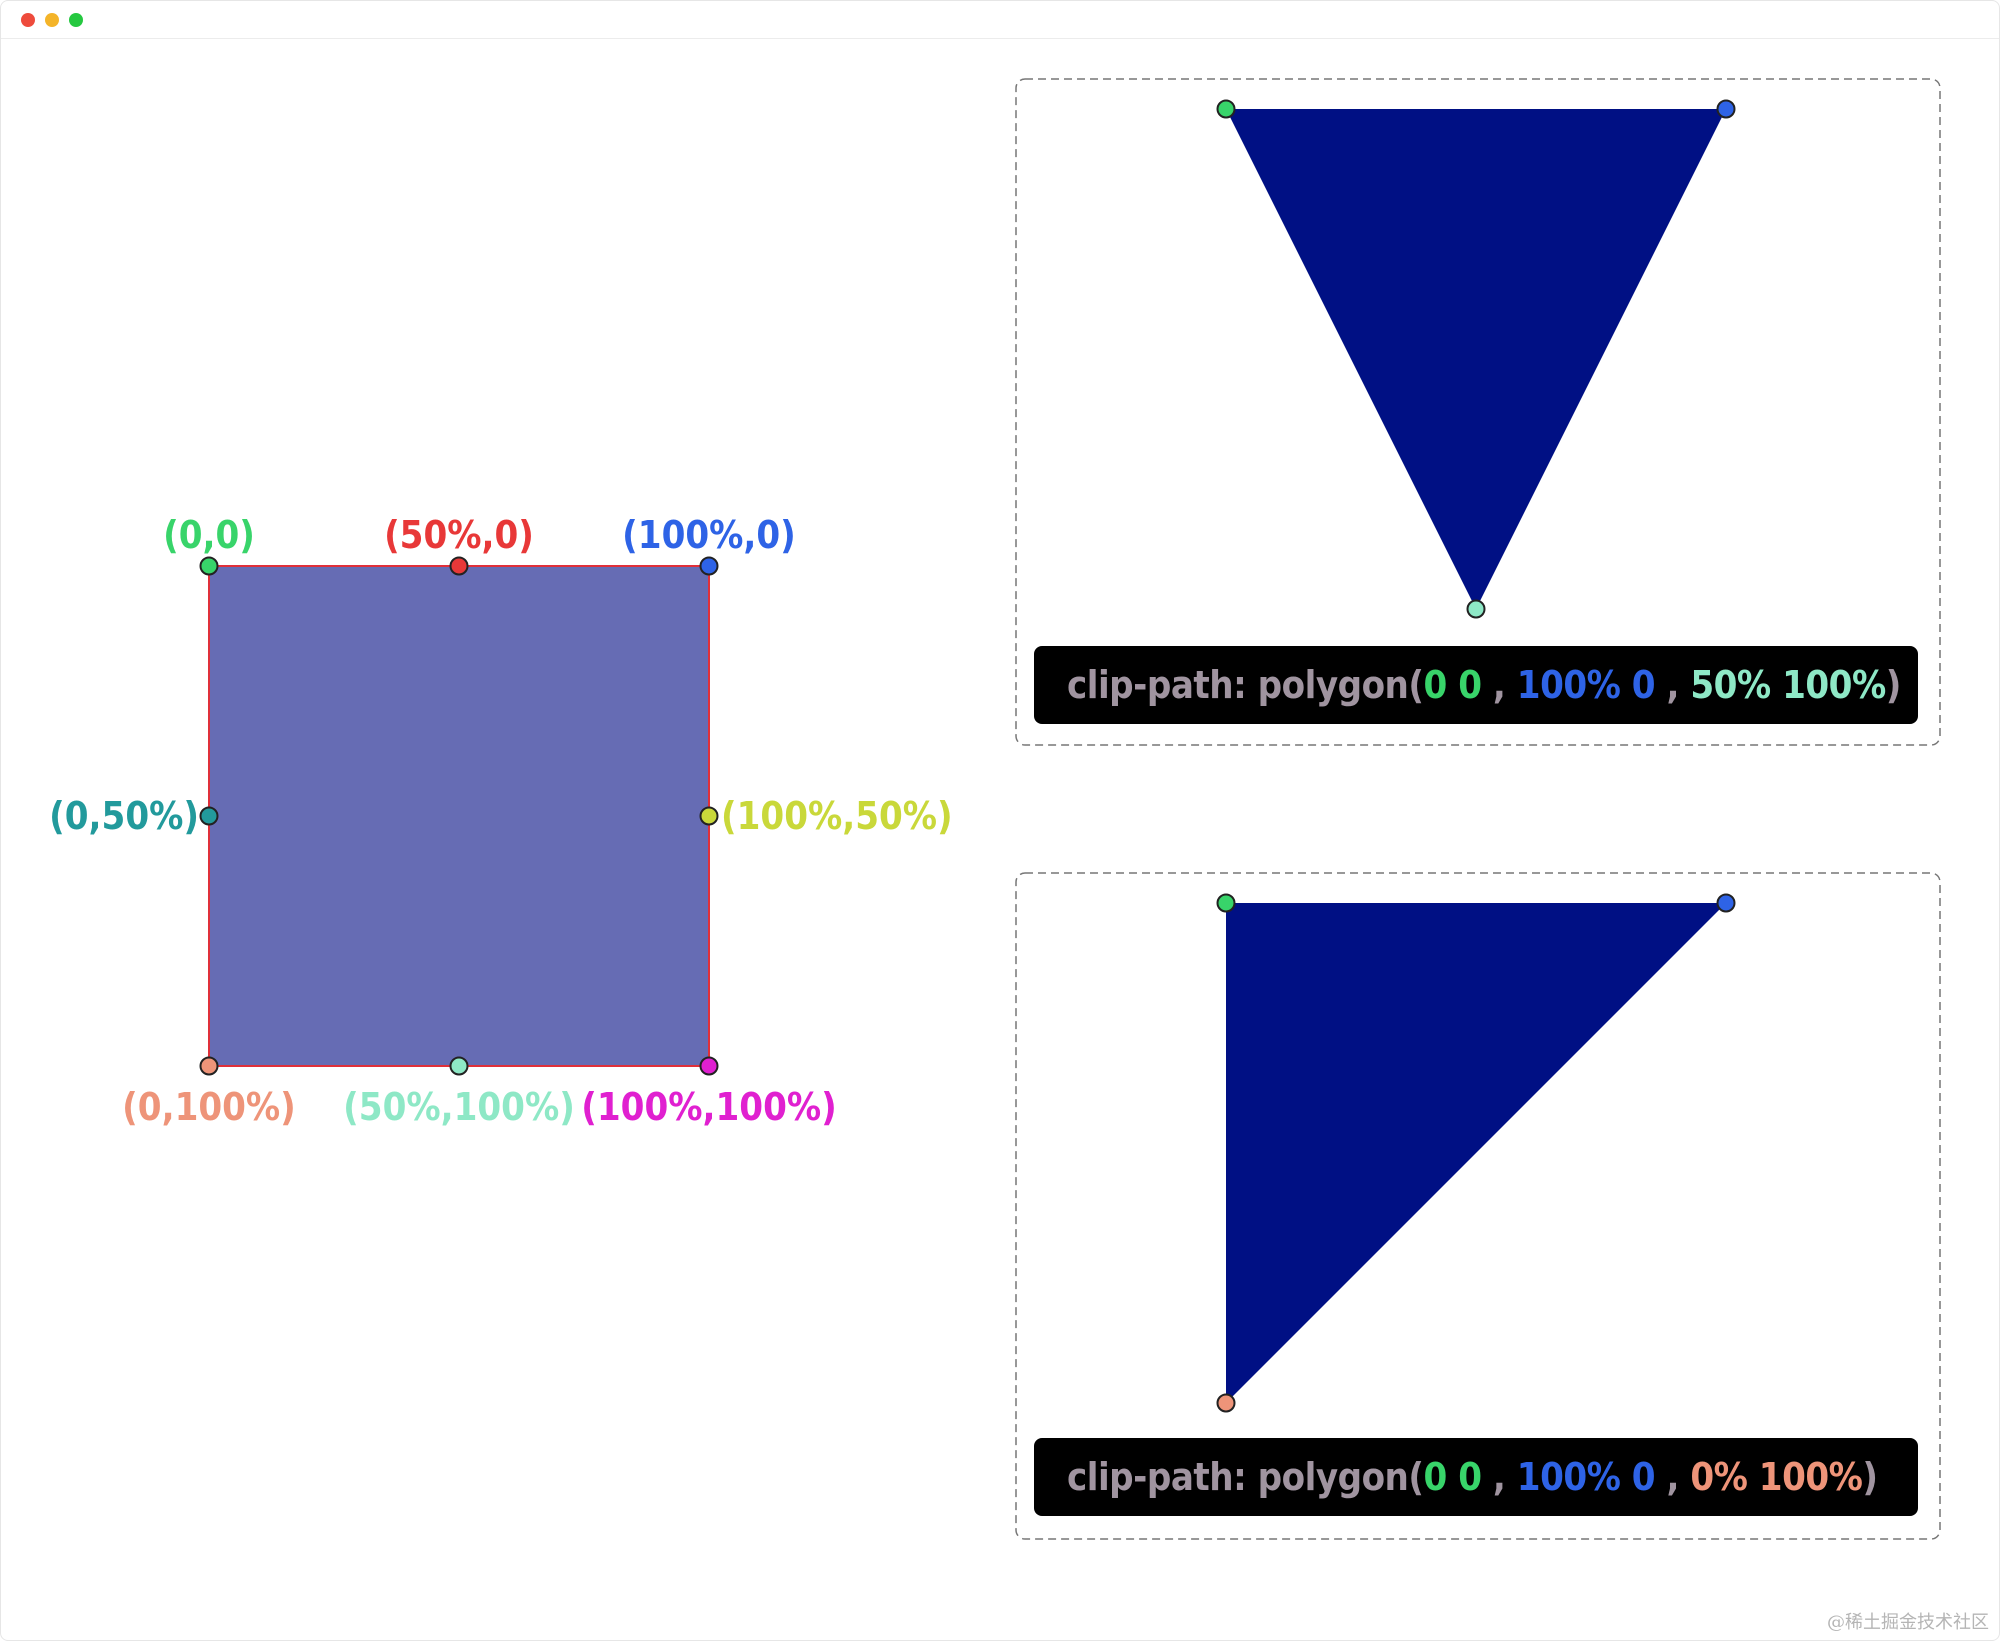 This screenshot has width=2000, height=1641. What do you see at coordinates (709, 816) in the screenshot?
I see `point-middle-right` at bounding box center [709, 816].